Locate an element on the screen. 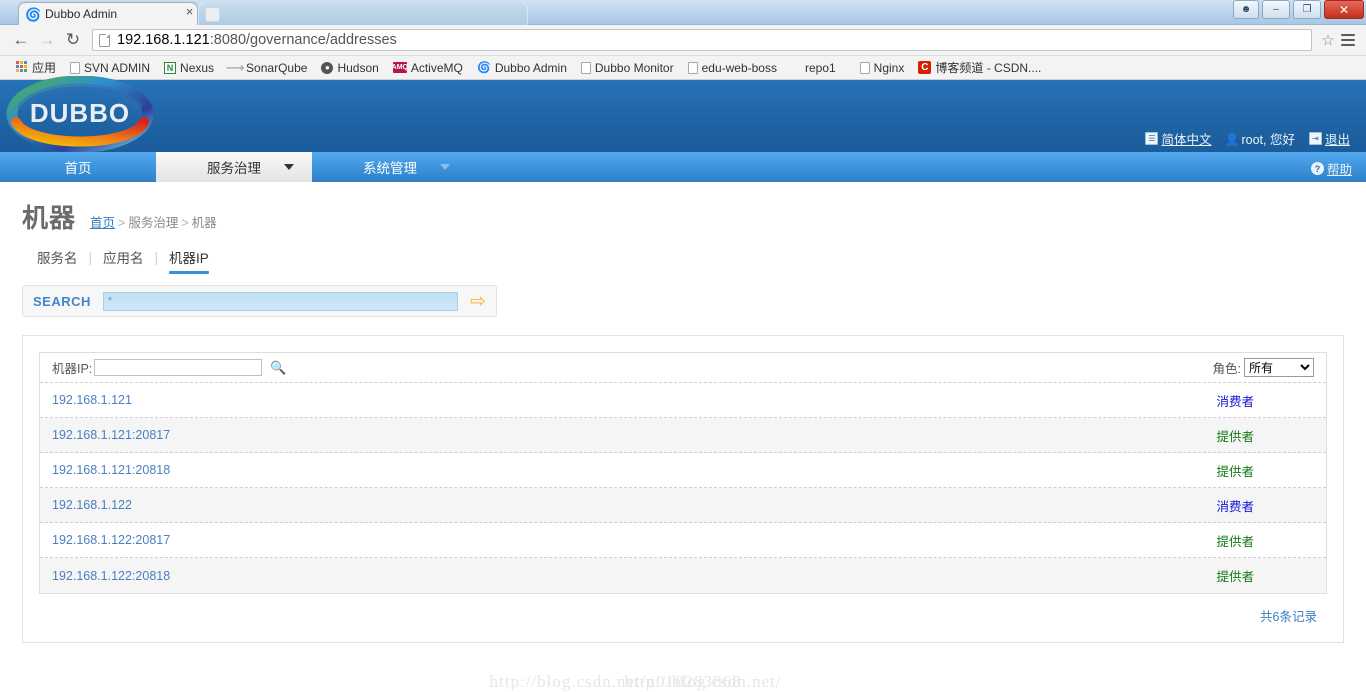 This screenshot has width=1366, height=692. bookmark-apps: 应用 is located at coordinates (35, 67).